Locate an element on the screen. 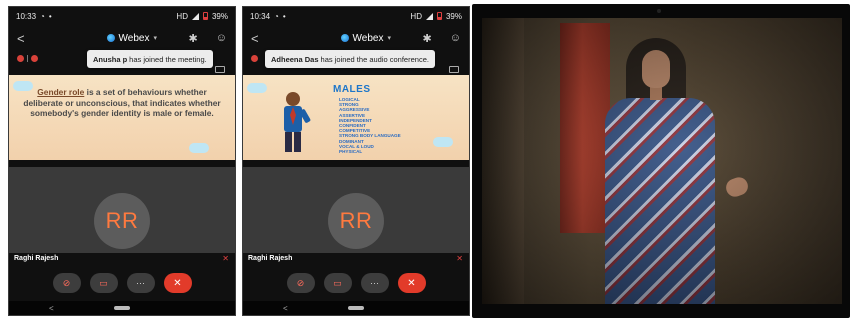 This screenshot has width=857, height=320. status-time: 10:33 is located at coordinates (26, 16).